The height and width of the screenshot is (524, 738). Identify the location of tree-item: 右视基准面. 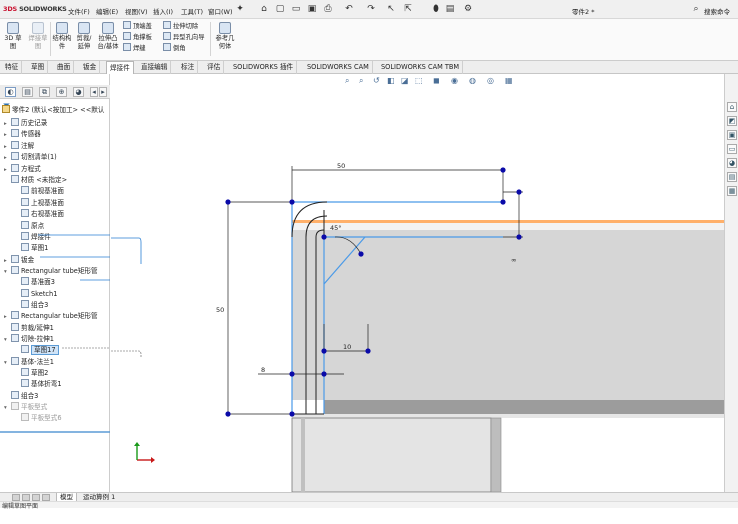
(39, 214).